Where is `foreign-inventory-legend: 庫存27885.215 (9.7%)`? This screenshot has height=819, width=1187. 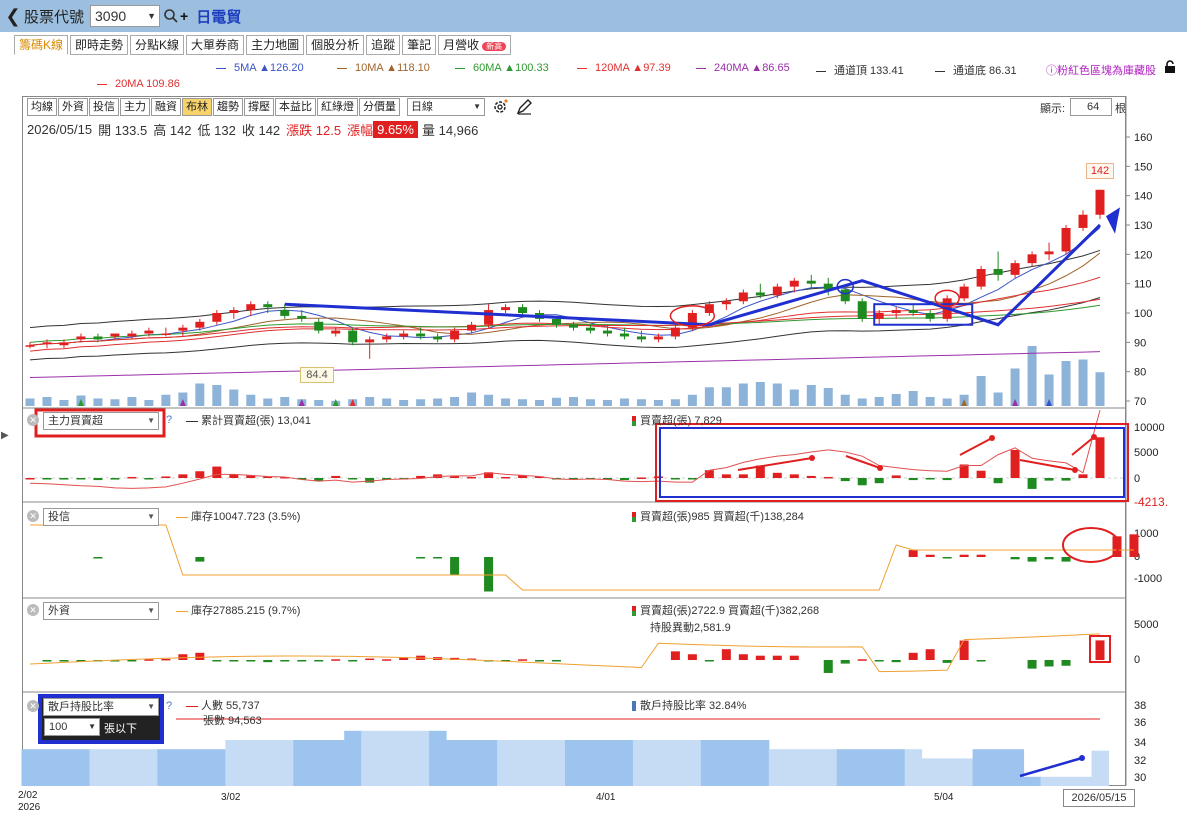
foreign-inventory-legend: 庫存27885.215 (9.7%) is located at coordinates (238, 610).